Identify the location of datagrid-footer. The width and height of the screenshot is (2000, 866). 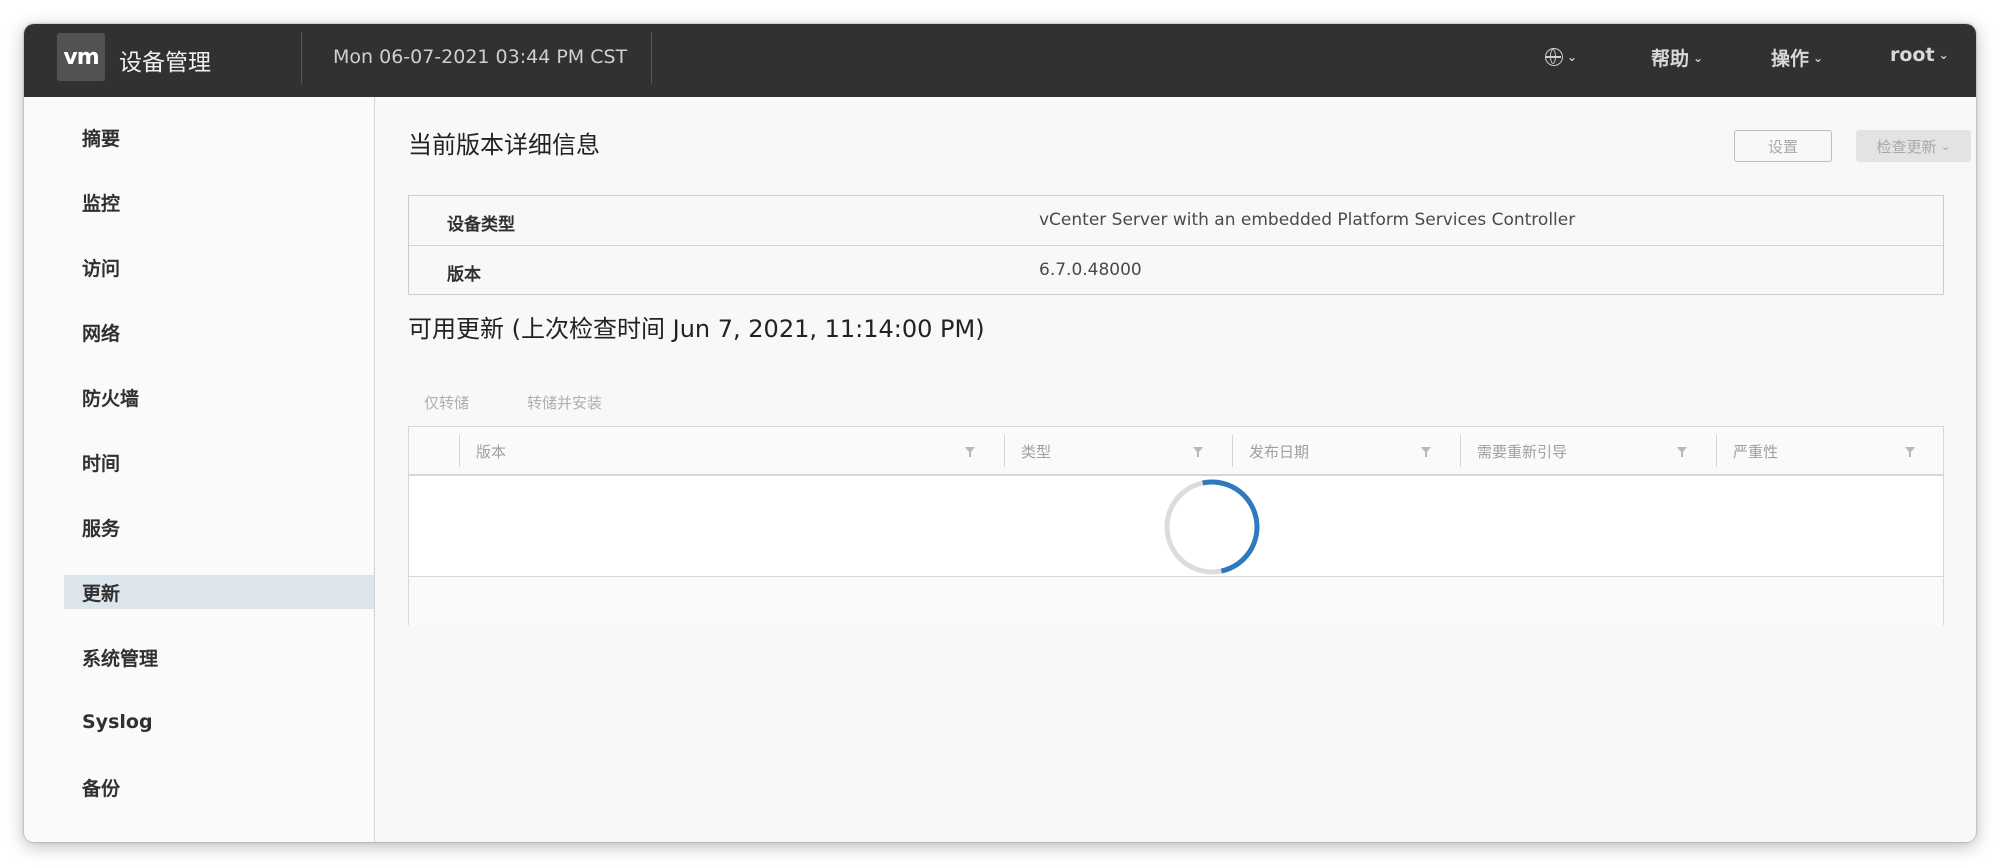
(1176, 600).